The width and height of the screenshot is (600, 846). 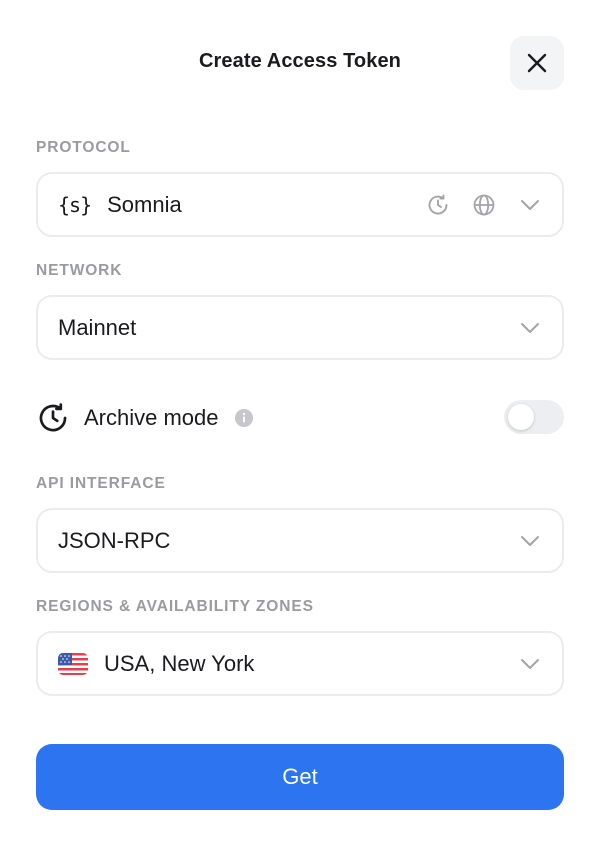 What do you see at coordinates (300, 418) in the screenshot?
I see `archive-mode-row: Archive mode` at bounding box center [300, 418].